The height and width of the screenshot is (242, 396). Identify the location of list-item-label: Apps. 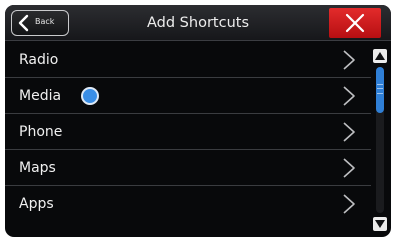
(36, 204).